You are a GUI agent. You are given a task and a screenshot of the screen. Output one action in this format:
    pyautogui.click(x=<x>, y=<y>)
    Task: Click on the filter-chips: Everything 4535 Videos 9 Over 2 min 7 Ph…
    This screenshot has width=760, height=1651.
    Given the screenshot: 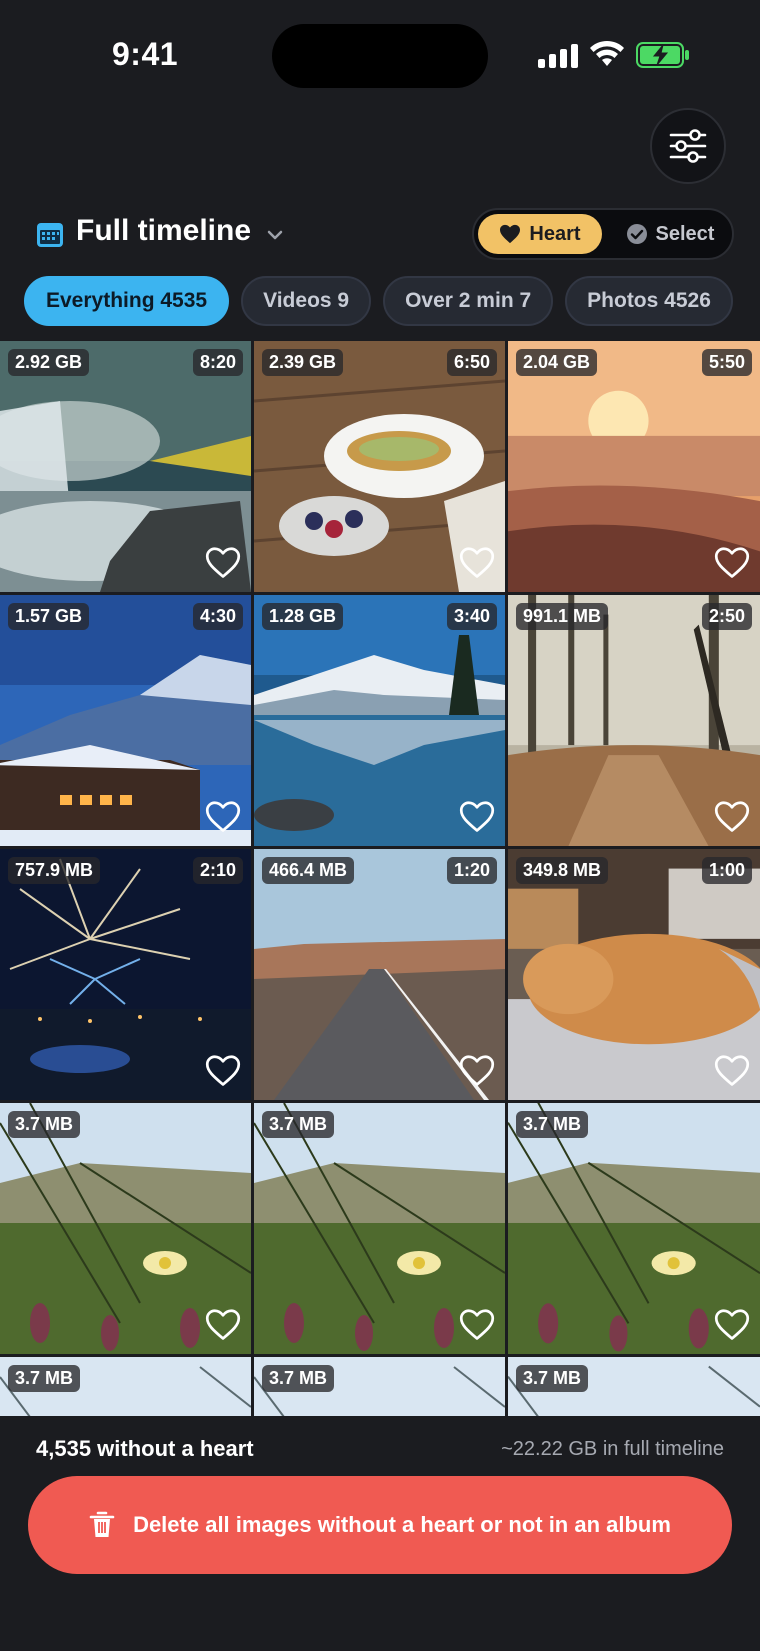 What is the action you would take?
    pyautogui.click(x=392, y=301)
    